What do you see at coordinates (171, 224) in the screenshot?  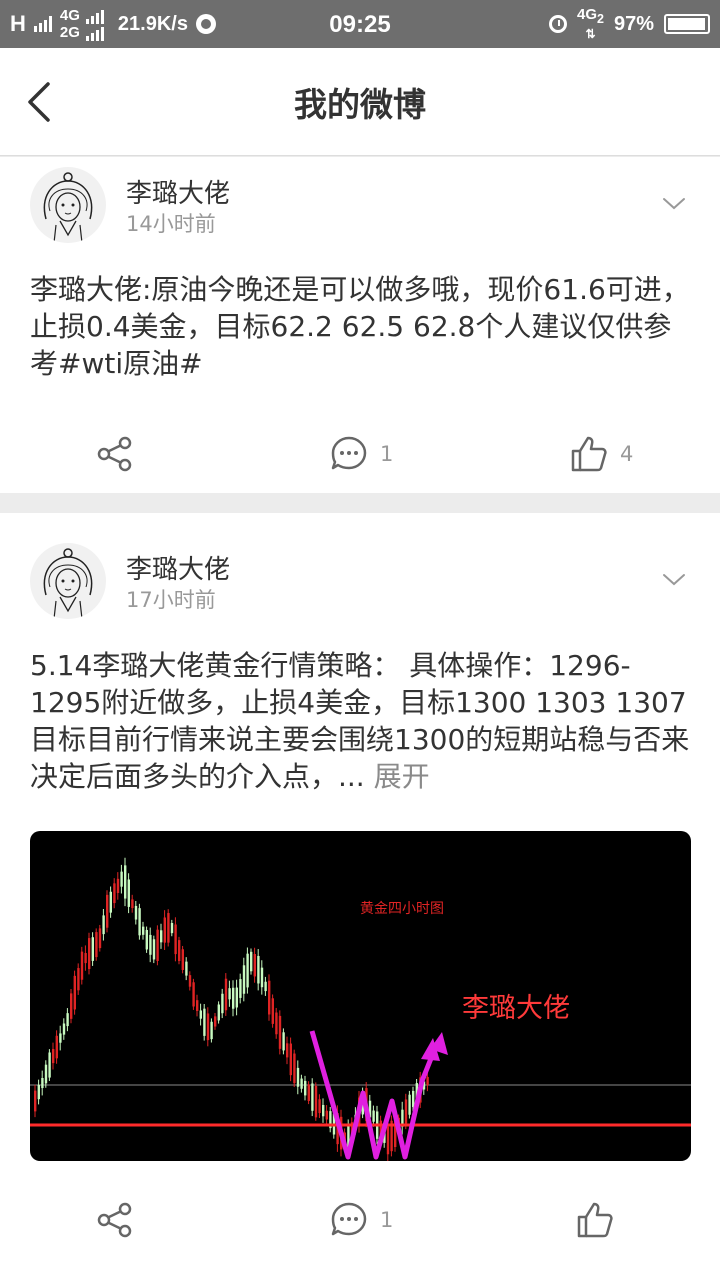 I see `post-time: 14小时前` at bounding box center [171, 224].